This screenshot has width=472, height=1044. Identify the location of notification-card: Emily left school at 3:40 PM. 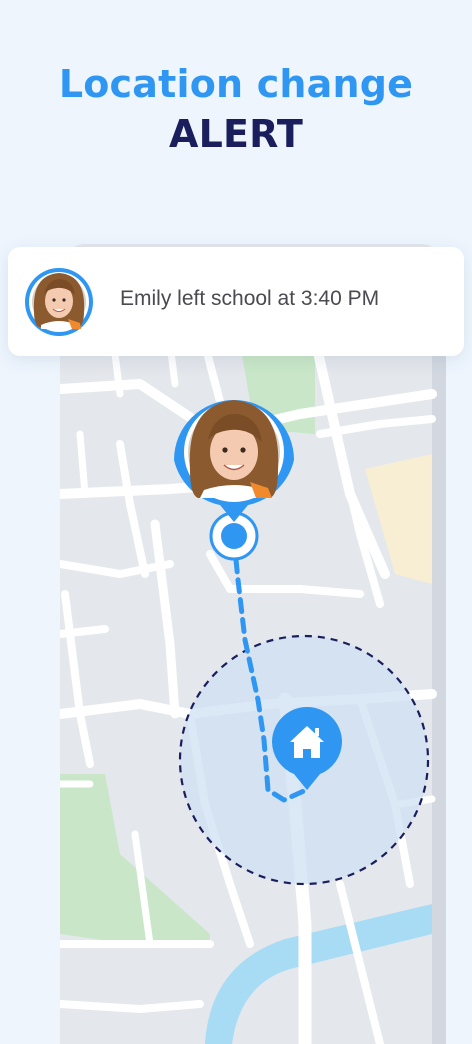
(236, 301).